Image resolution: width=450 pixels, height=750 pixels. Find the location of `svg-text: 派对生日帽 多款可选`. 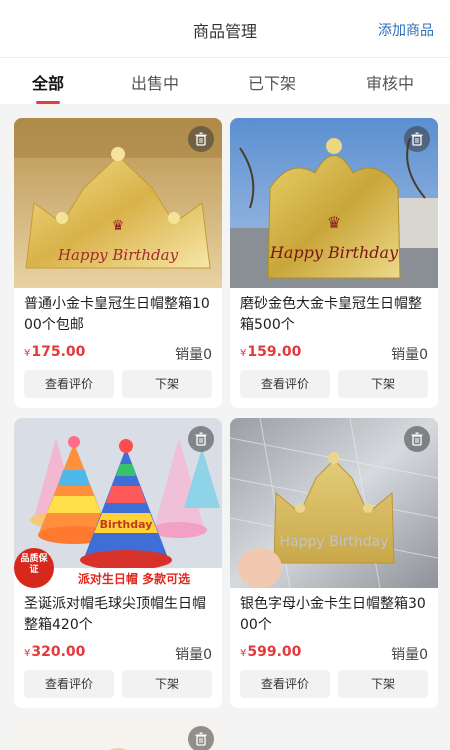

svg-text: 派对生日帽 多款可选 is located at coordinates (134, 578).